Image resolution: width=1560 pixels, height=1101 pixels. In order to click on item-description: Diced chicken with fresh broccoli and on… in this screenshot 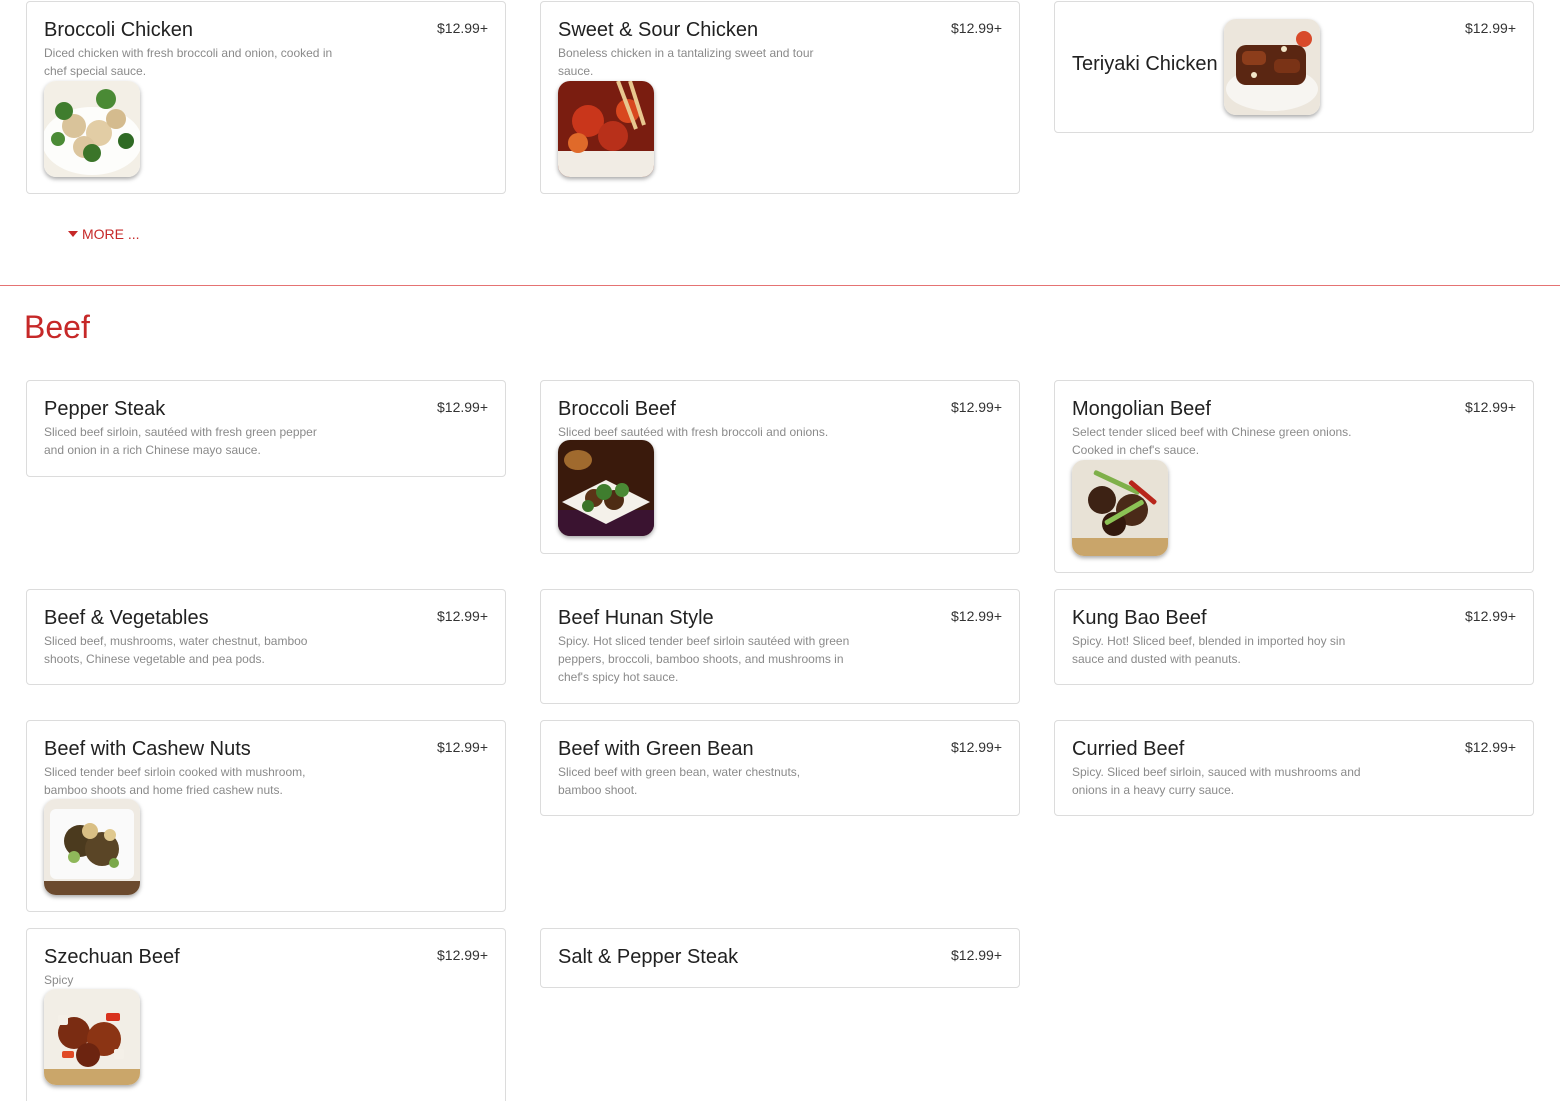, I will do `click(188, 62)`.